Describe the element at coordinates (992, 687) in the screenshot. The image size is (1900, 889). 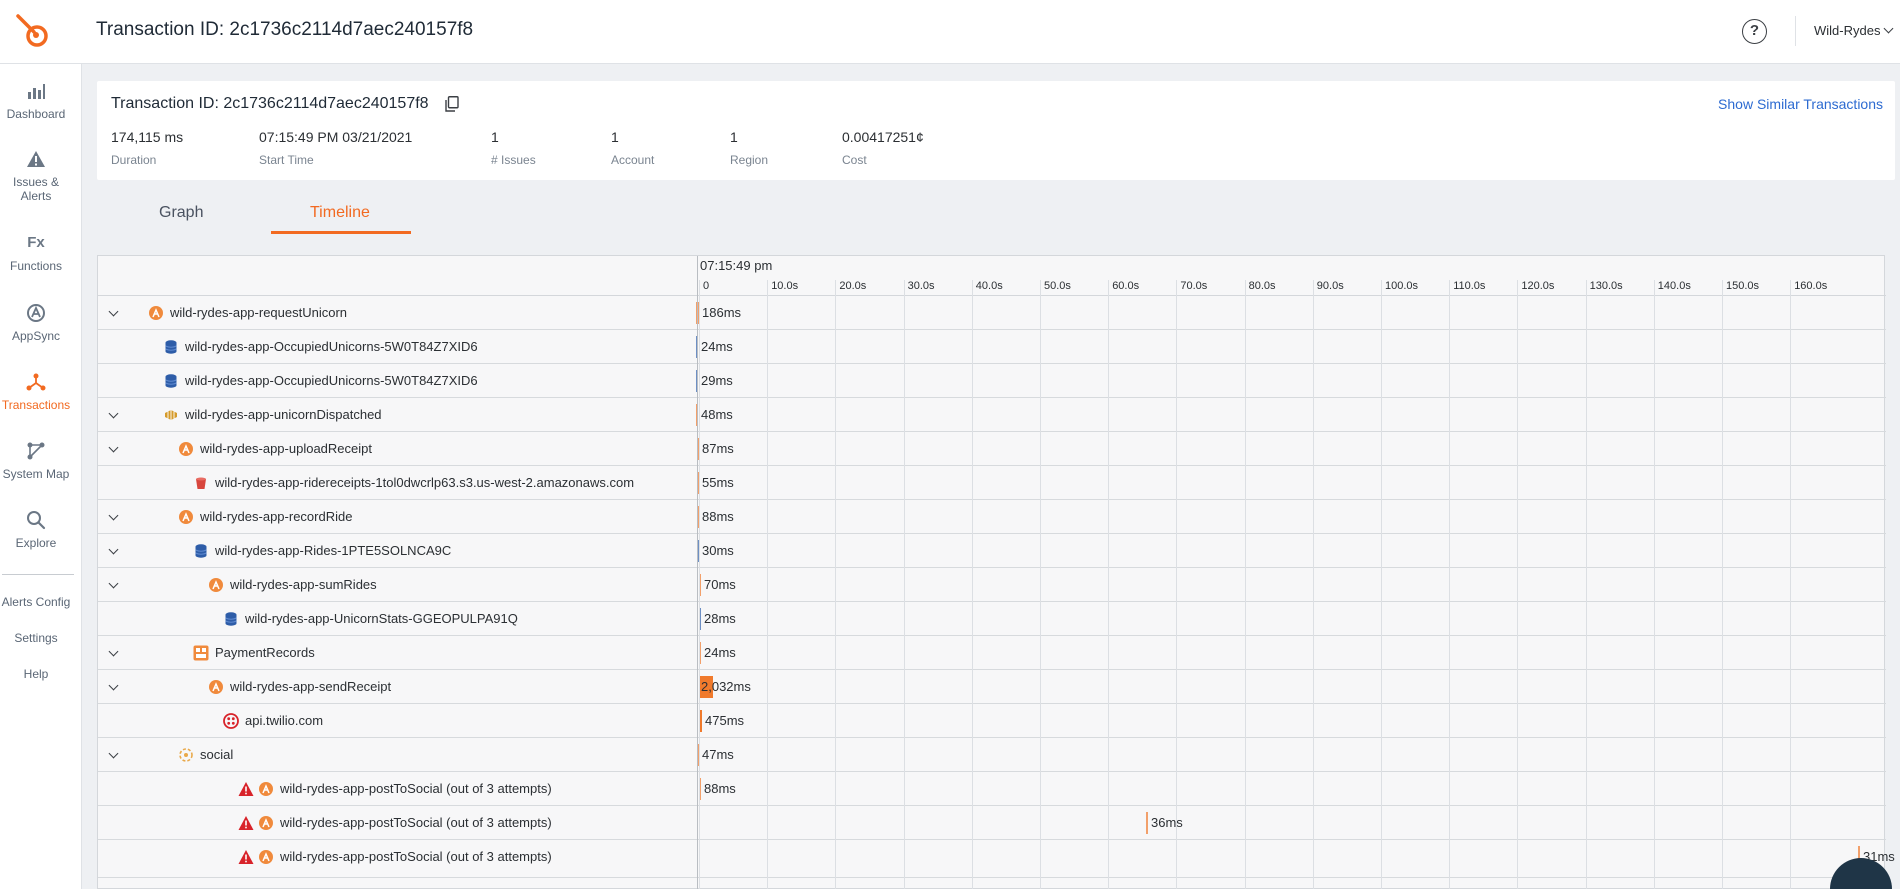
I see `timeline-row: wild-rydes-app-sendReceipt 2,032ms` at that location.